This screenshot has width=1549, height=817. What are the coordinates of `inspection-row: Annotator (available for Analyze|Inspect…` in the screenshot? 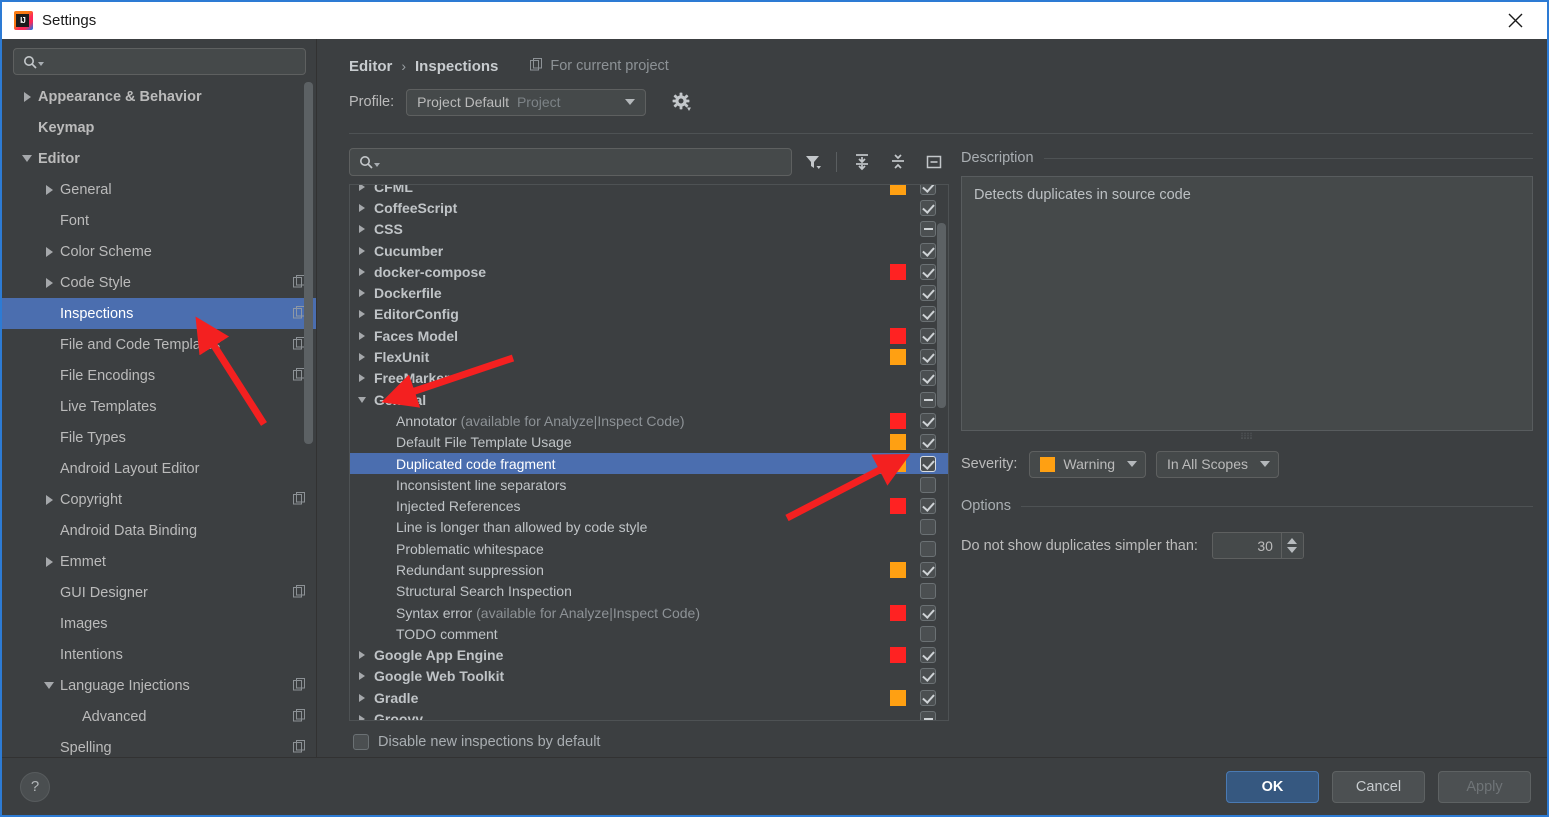 It's located at (649, 420).